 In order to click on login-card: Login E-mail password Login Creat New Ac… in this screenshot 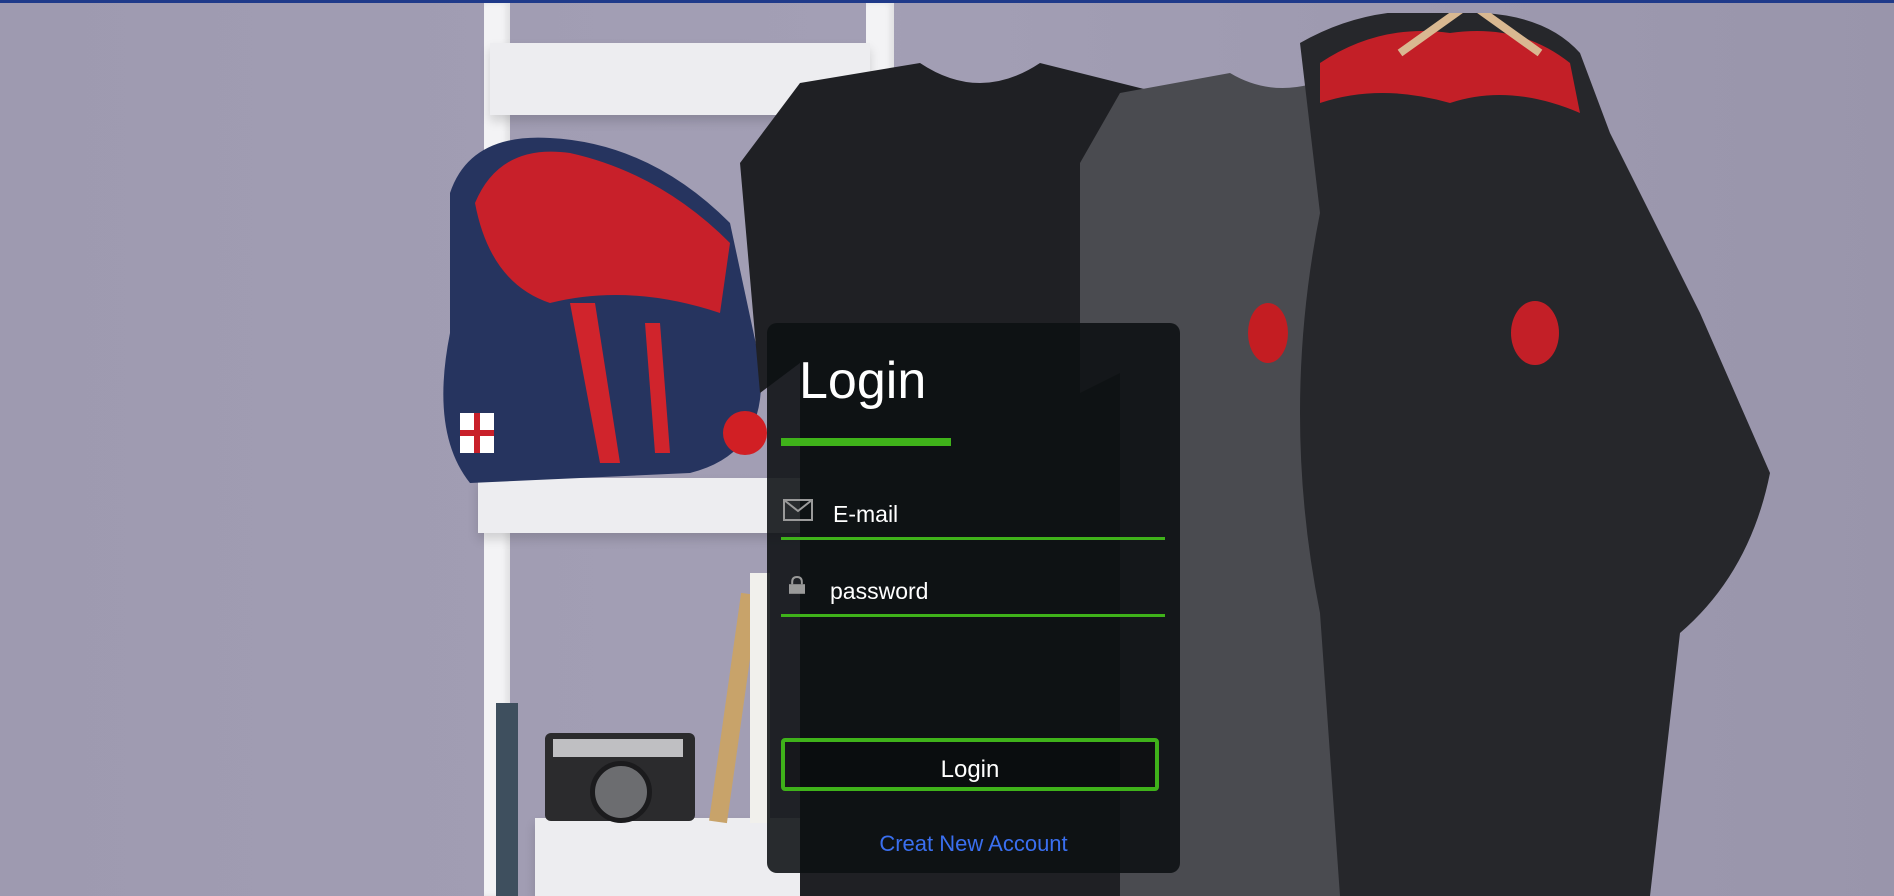, I will do `click(973, 598)`.